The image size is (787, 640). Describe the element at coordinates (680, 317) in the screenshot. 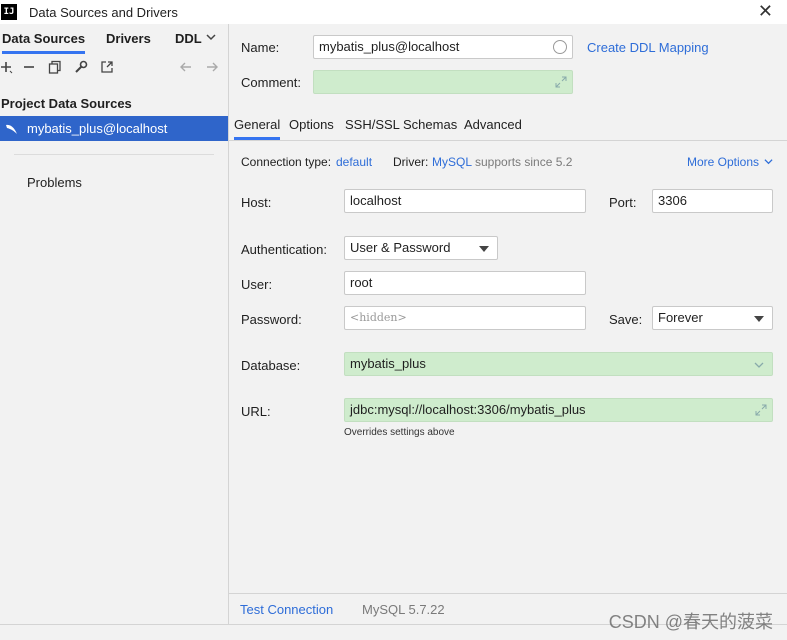

I see `save-value: Forever` at that location.